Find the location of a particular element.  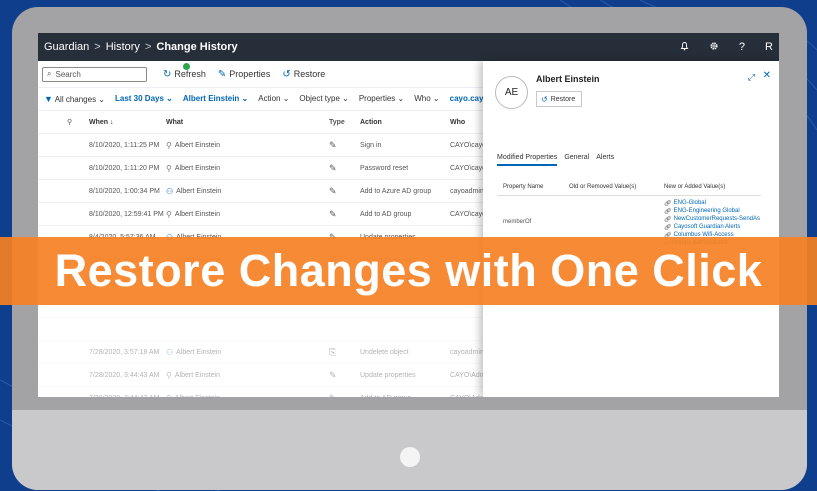

restore-button: ↺ Restore is located at coordinates (303, 74).